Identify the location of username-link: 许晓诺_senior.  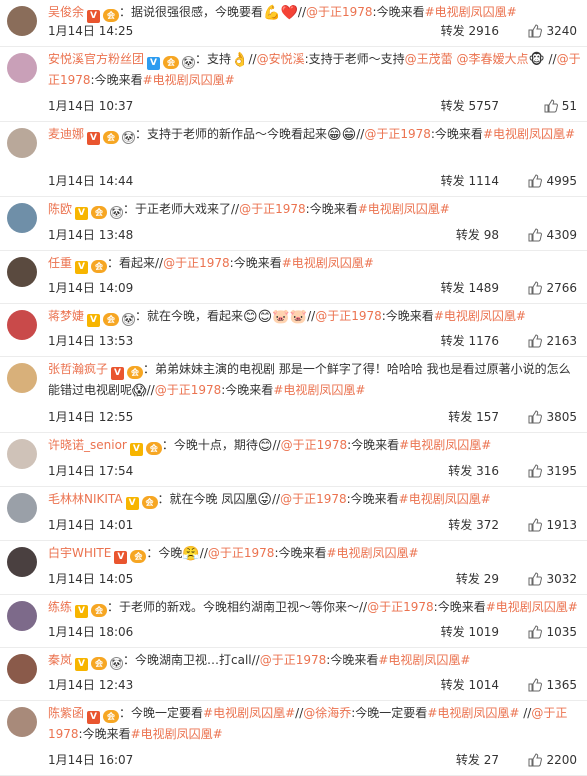
(87, 445).